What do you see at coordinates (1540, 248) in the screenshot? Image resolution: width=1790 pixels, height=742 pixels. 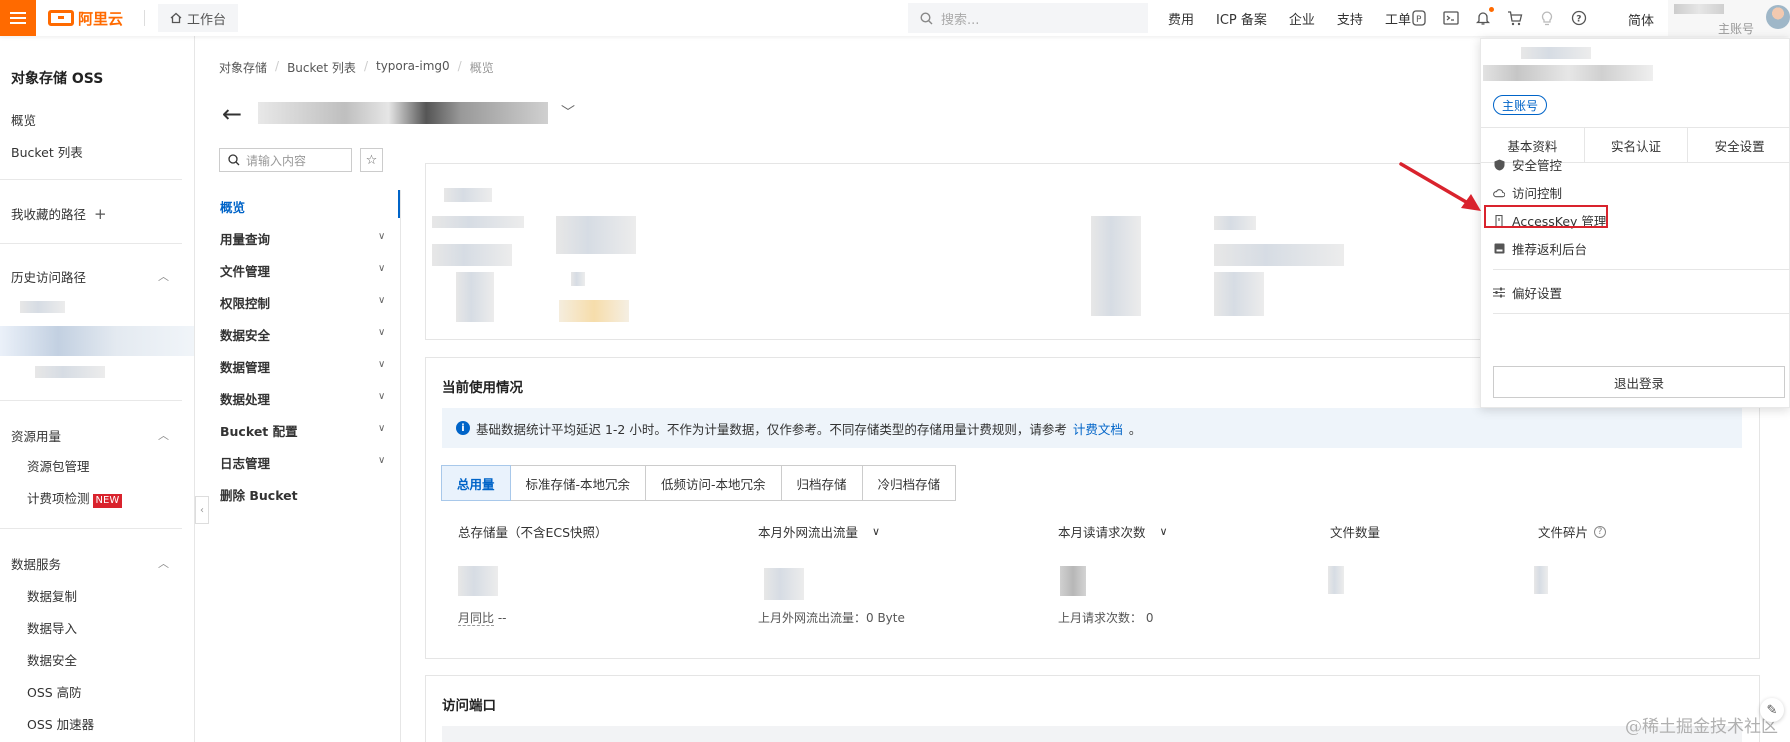 I see `menu-referral: 推荐返利后台` at bounding box center [1540, 248].